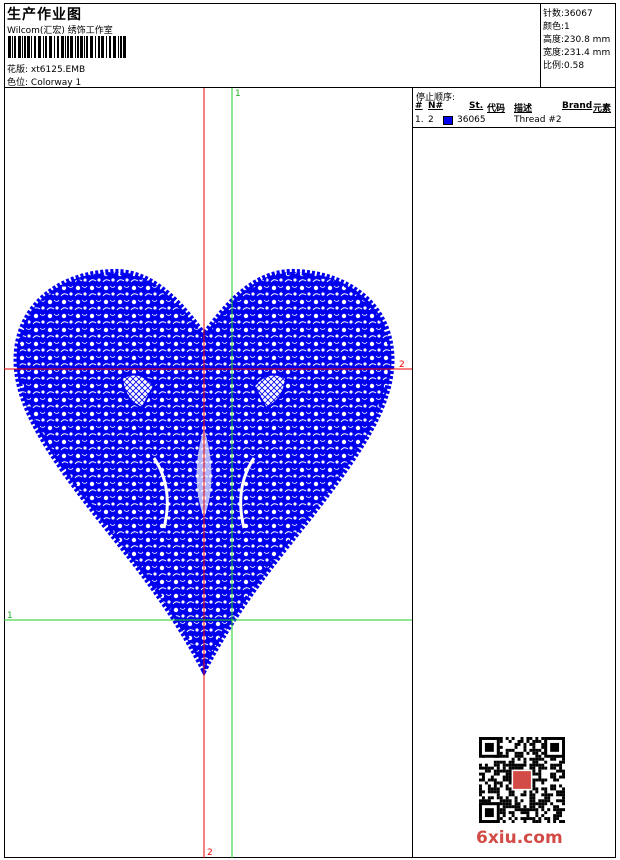  What do you see at coordinates (519, 838) in the screenshot?
I see `watermark: 6xiu.com` at bounding box center [519, 838].